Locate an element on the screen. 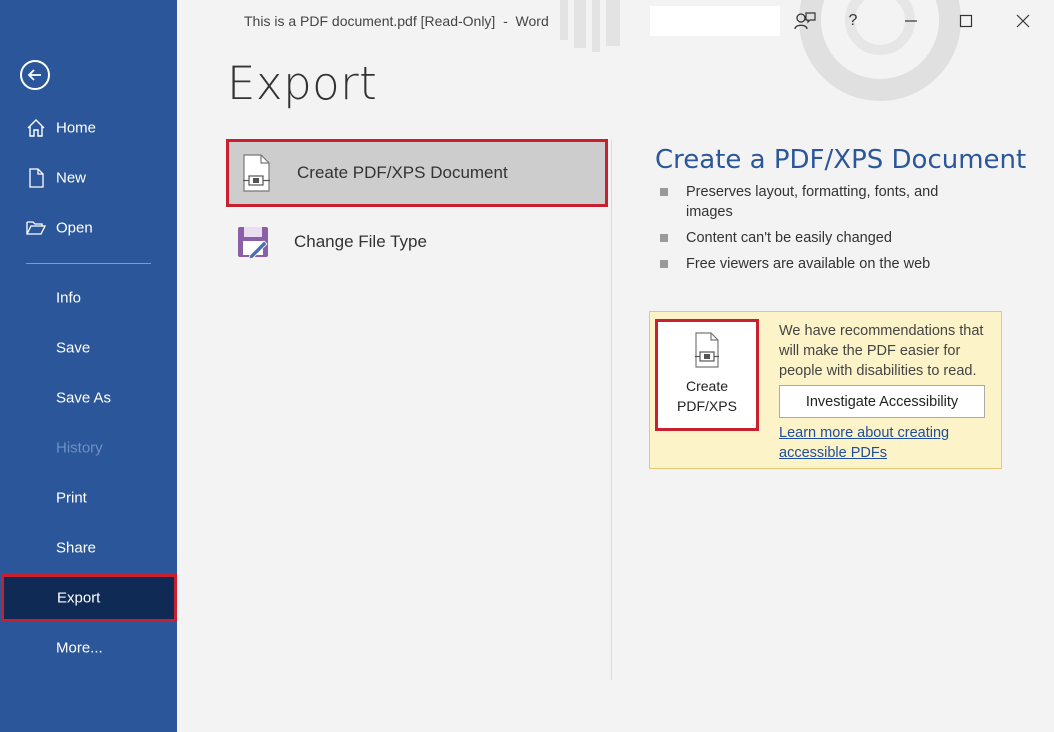 This screenshot has width=1054, height=732. create-pdf-xps-button: Create PDF/XPS is located at coordinates (707, 375).